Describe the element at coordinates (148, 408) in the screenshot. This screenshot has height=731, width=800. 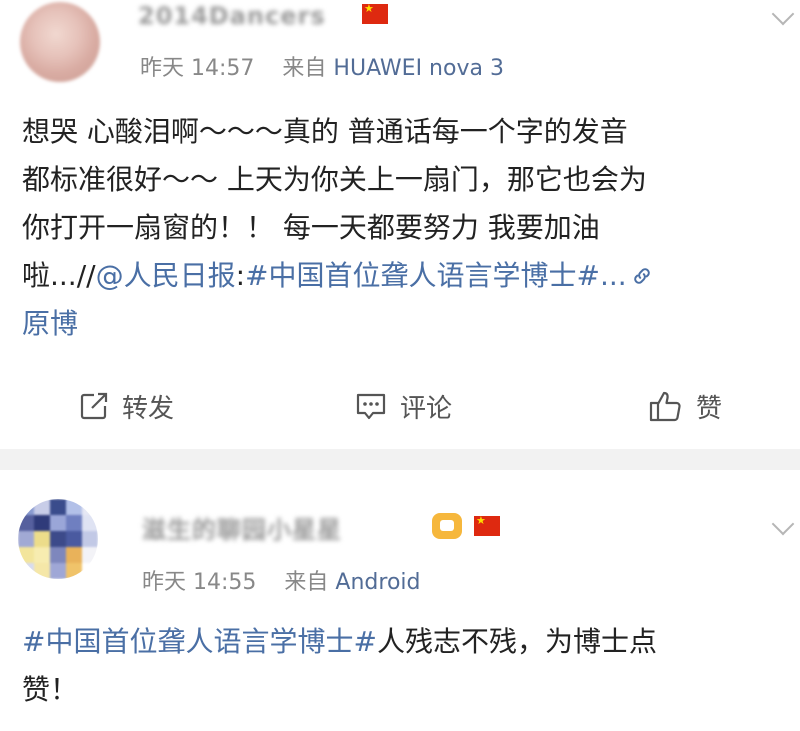
I see `forward-label: 转发` at that location.